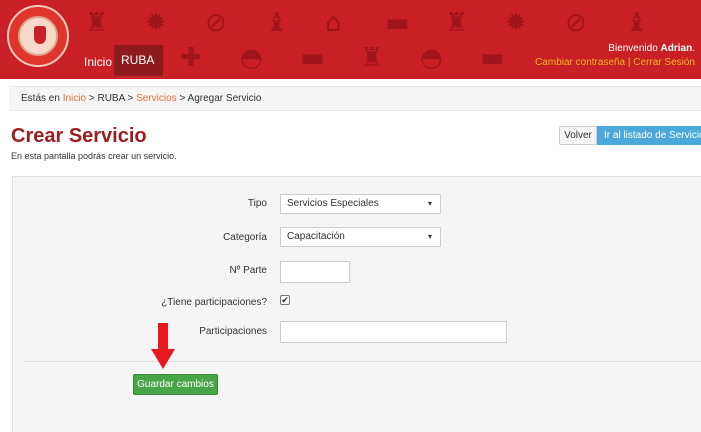 This screenshot has height=432, width=701. What do you see at coordinates (333, 203) in the screenshot?
I see `tipo-select-value: Servicios Especiales` at bounding box center [333, 203].